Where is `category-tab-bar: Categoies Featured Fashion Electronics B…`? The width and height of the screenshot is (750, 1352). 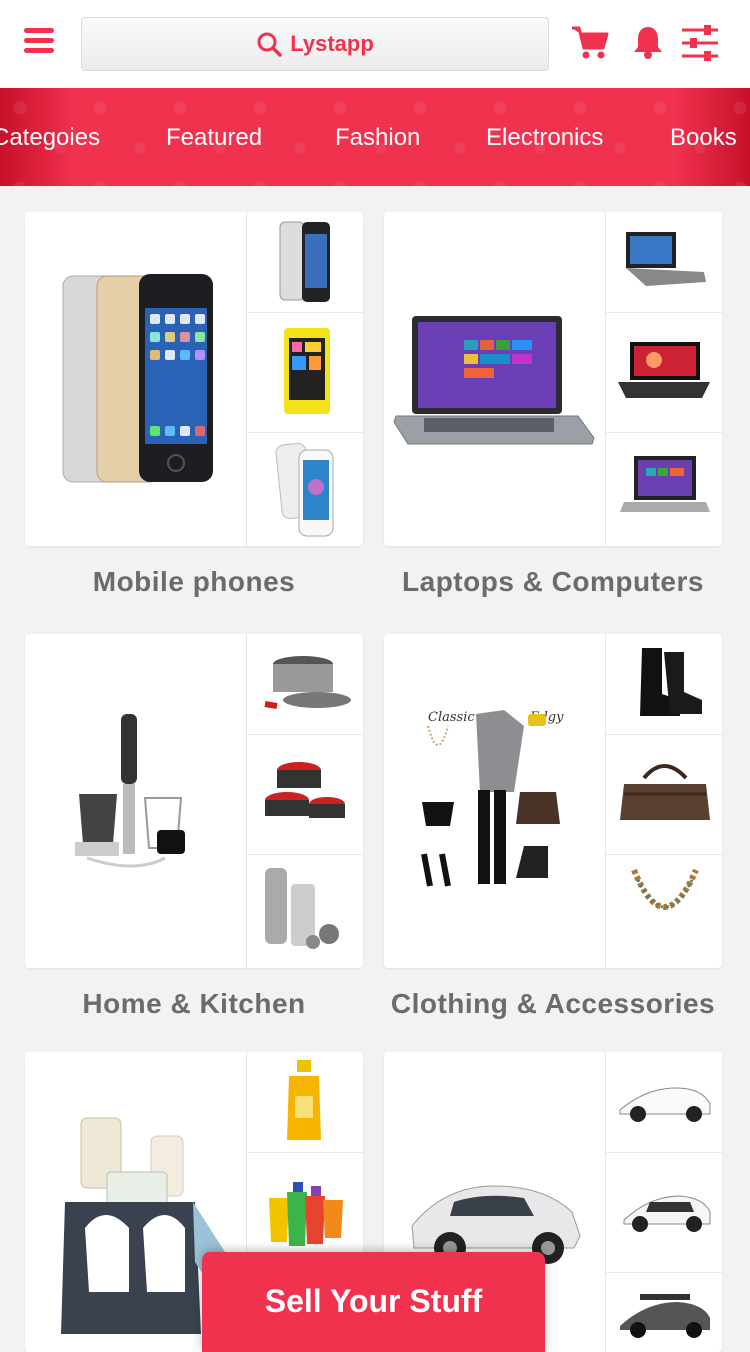 category-tab-bar: Categoies Featured Fashion Electronics B… is located at coordinates (375, 137).